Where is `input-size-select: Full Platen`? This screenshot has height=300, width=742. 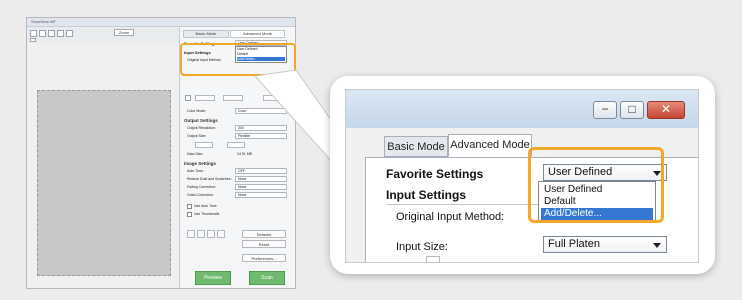
input-size-select: Full Platen is located at coordinates (605, 244).